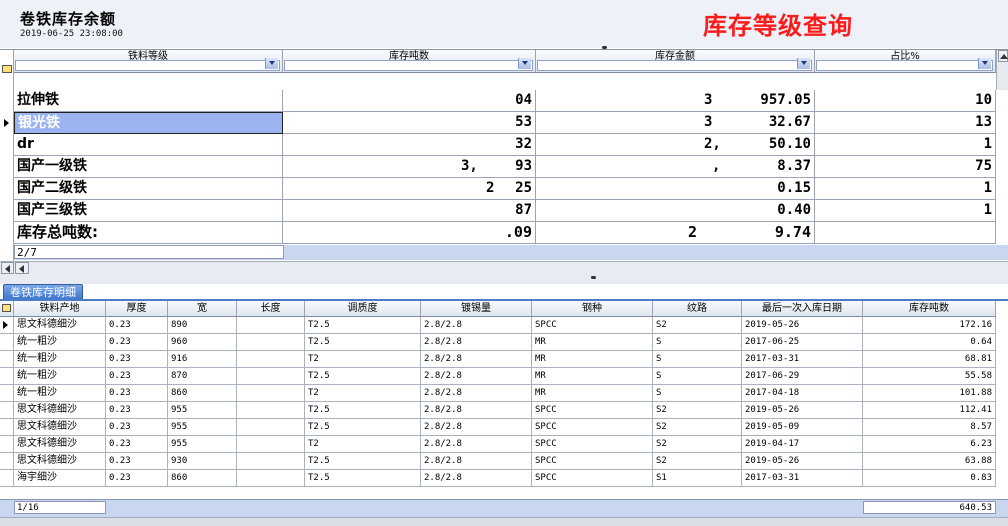 The image size is (1008, 526). I want to click on vertical-scrollbar, so click(1002, 70).